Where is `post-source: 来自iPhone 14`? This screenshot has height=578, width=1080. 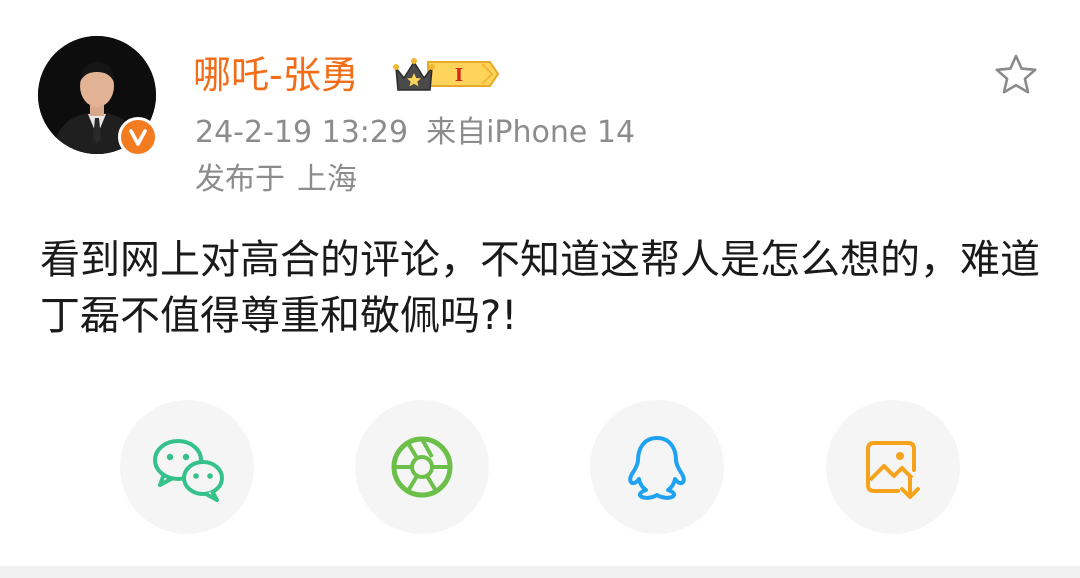 post-source: 来自iPhone 14 is located at coordinates (531, 132).